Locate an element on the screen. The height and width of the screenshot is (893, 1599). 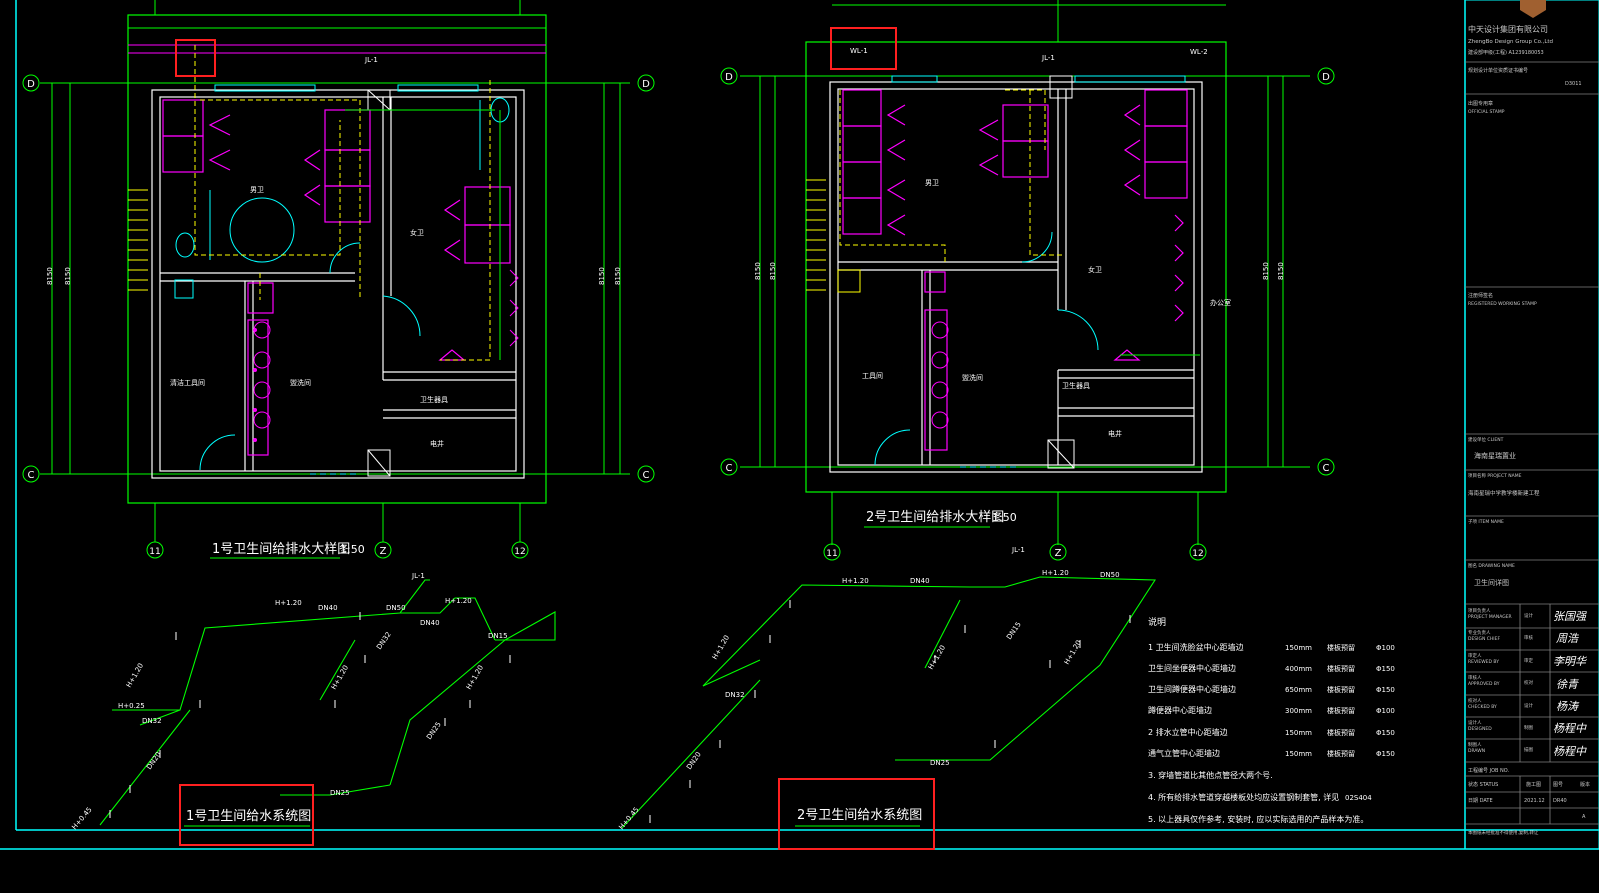
note-line-2: 卫生间坐便器中心距墙边 is located at coordinates (1192, 668).